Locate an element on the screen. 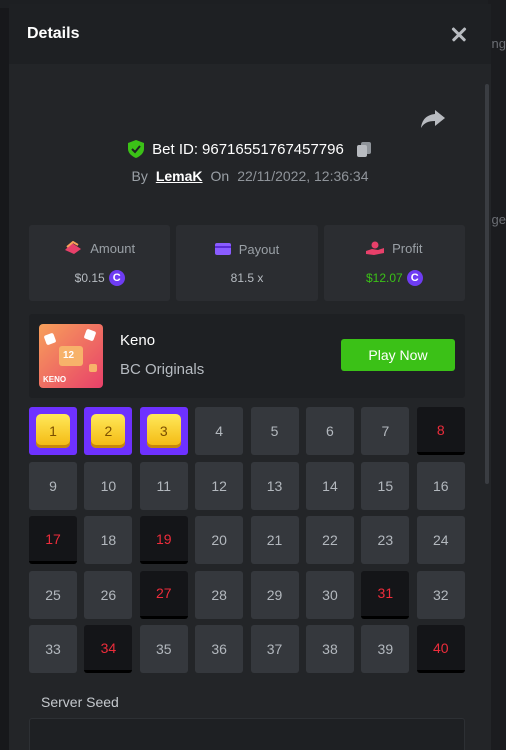  keno-tile-hit: 40 is located at coordinates (440, 649).